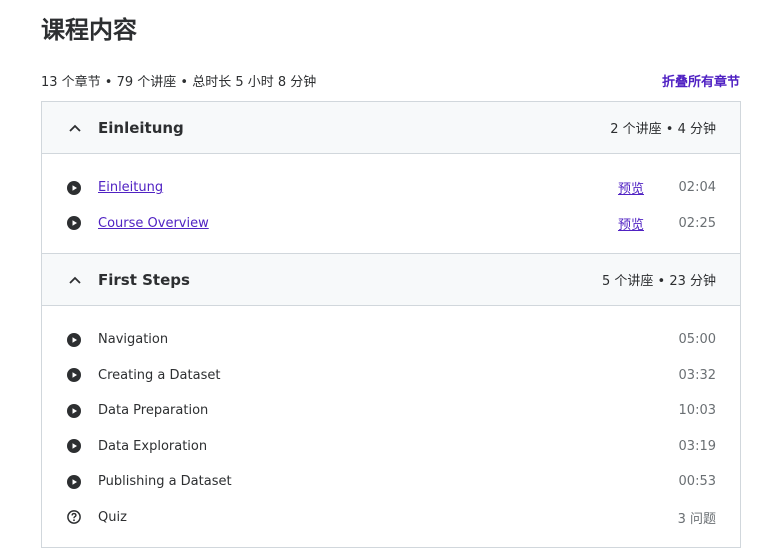  What do you see at coordinates (697, 375) in the screenshot?
I see `lecture-duration: 03:32` at bounding box center [697, 375].